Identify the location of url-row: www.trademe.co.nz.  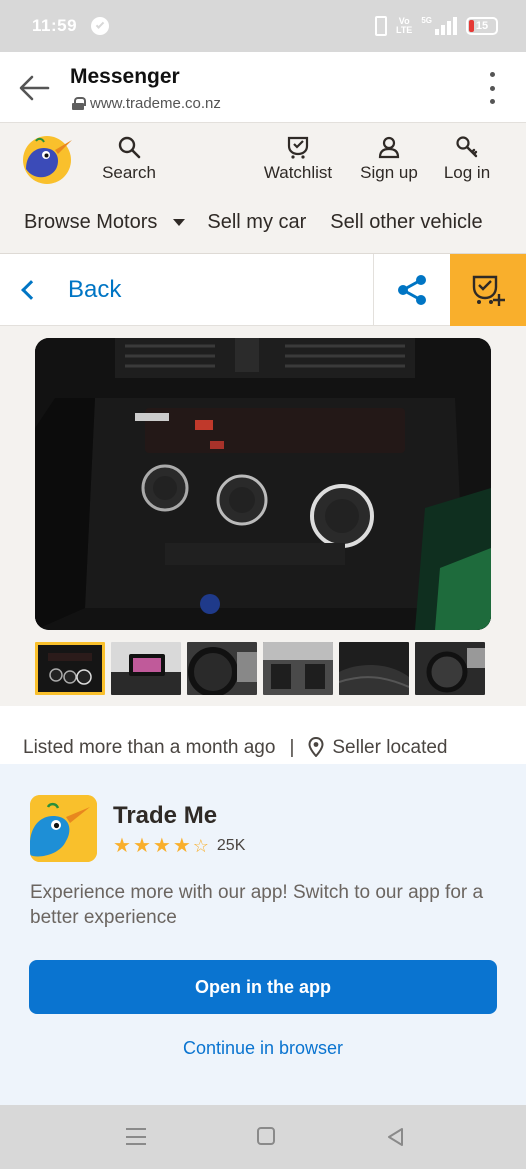
(146, 103).